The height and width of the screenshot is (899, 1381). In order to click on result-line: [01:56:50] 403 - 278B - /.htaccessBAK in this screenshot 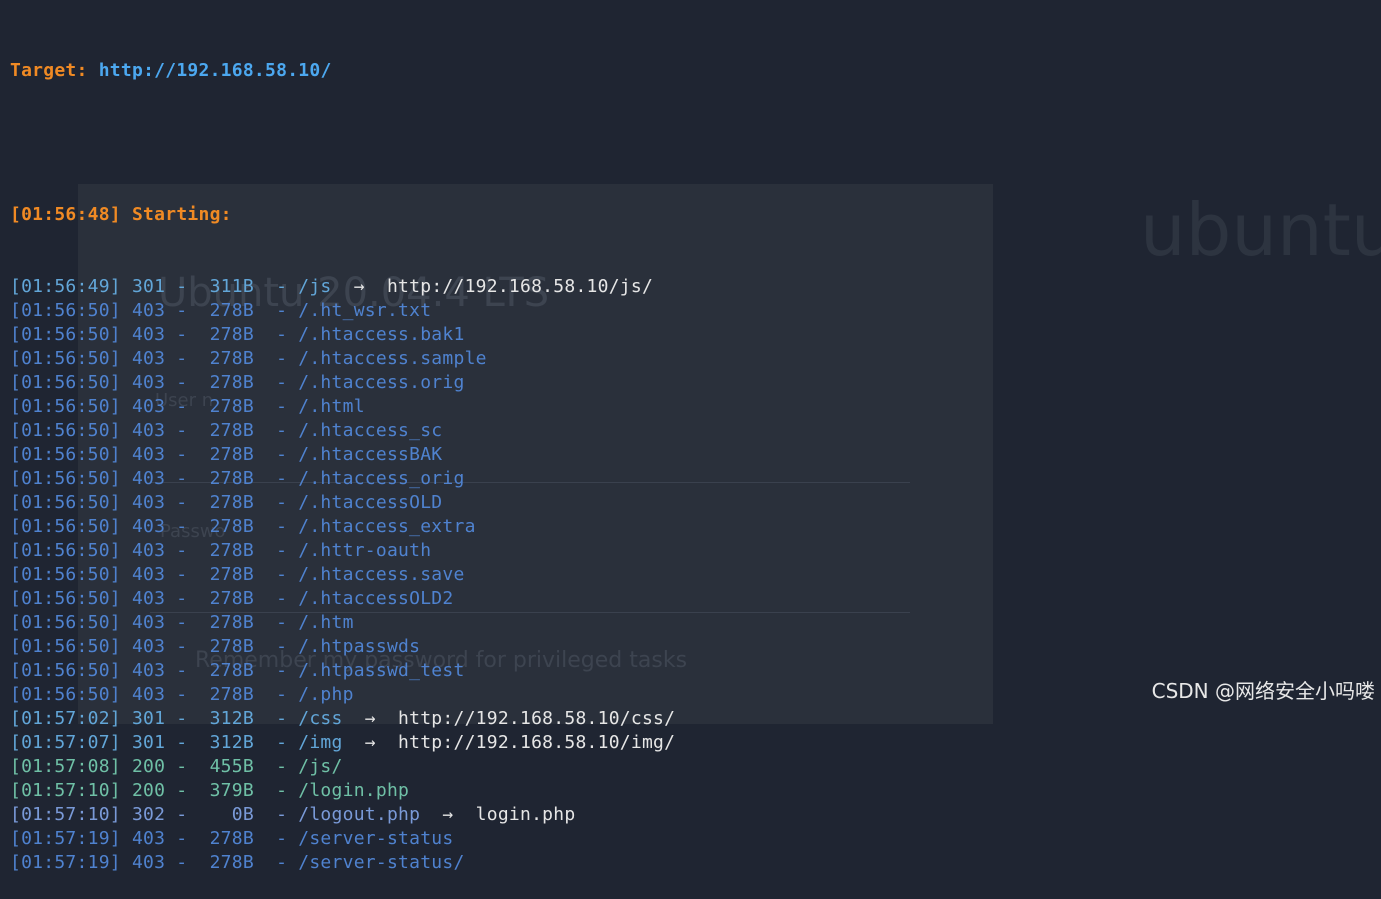, I will do `click(342, 455)`.